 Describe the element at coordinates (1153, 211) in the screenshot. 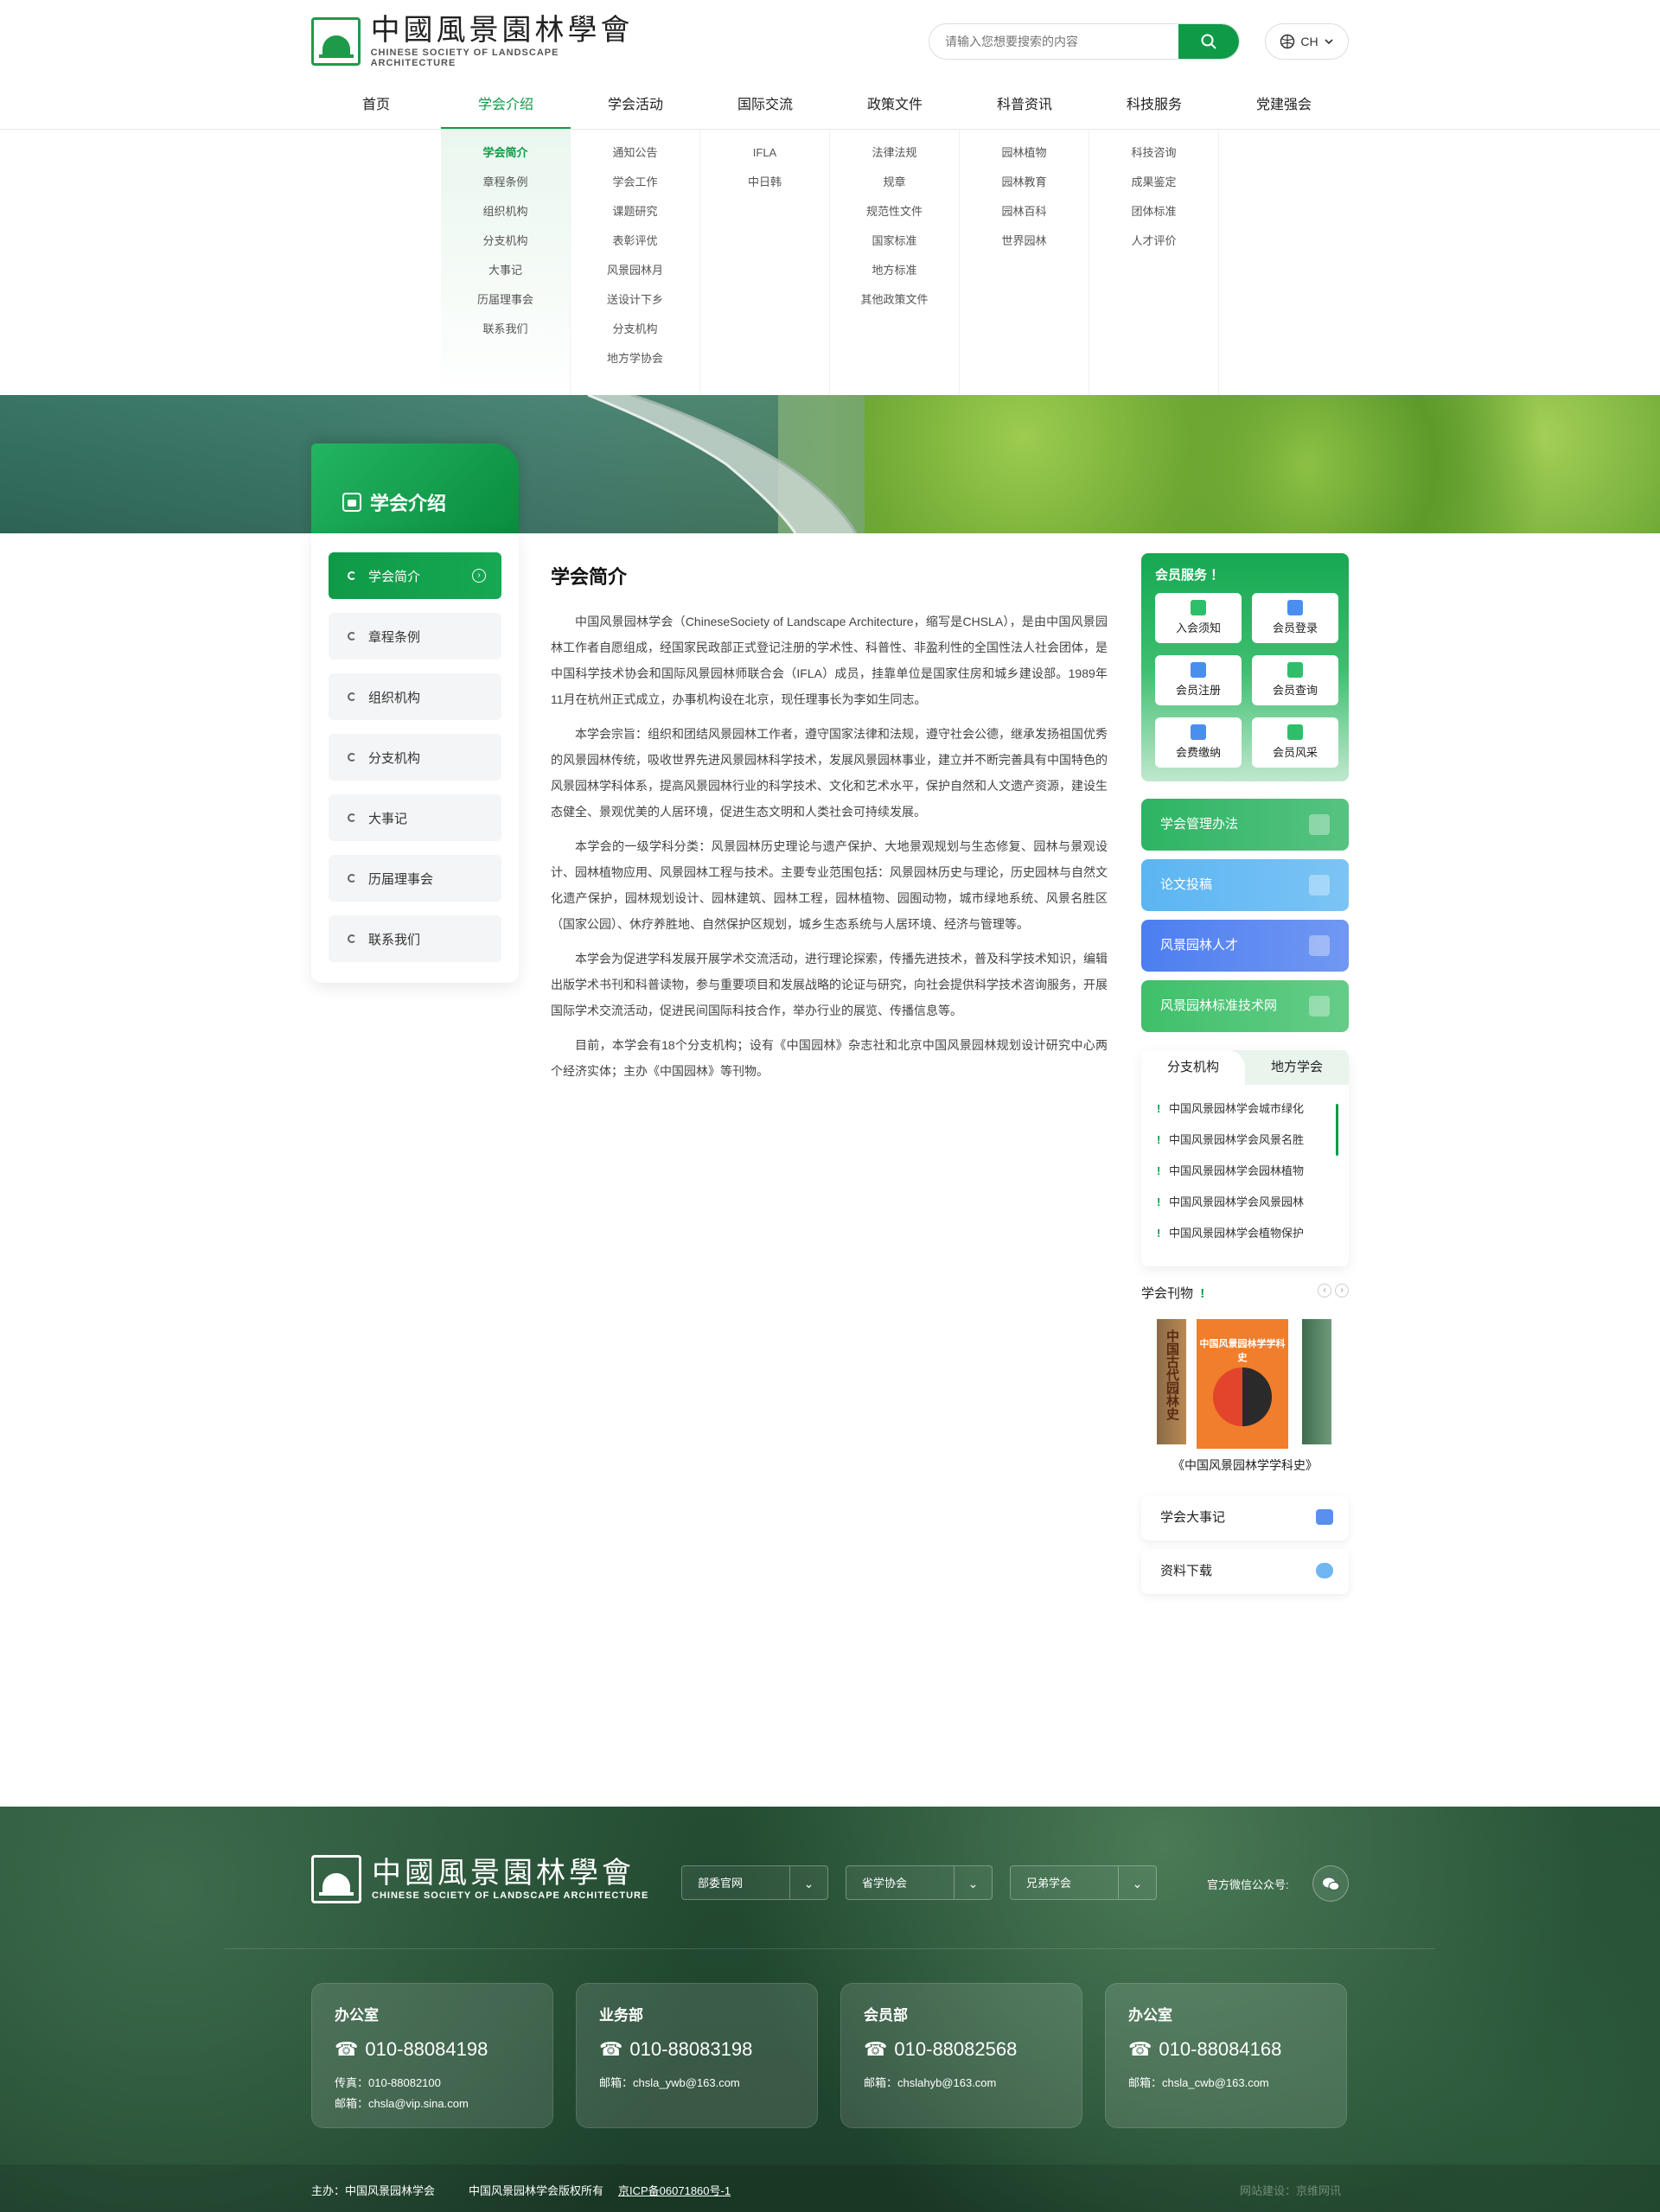

I see `dropdown-item: 团体标准` at that location.